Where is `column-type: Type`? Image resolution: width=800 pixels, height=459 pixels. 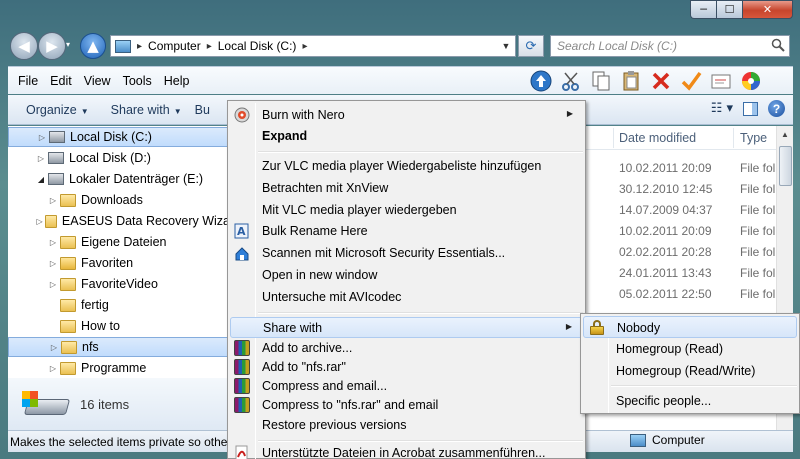 column-type: Type is located at coordinates (753, 138).